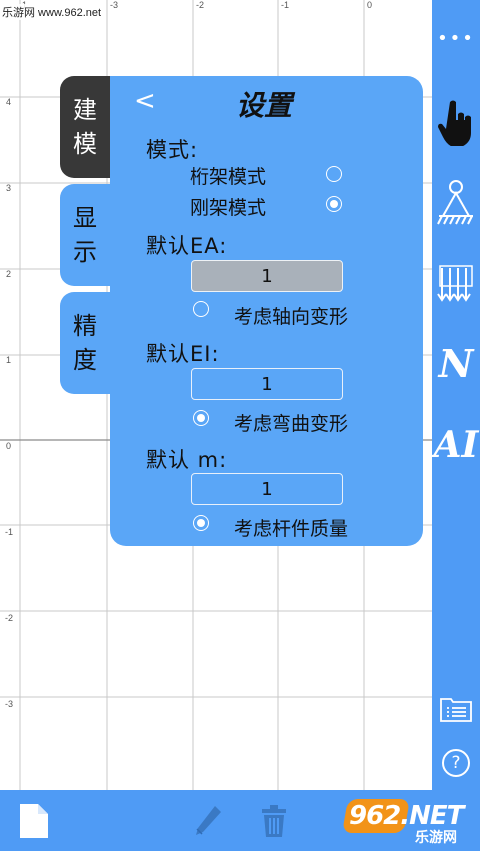 The width and height of the screenshot is (480, 851). Describe the element at coordinates (200, 5) in the screenshot. I see `x-tick-label: -2` at that location.